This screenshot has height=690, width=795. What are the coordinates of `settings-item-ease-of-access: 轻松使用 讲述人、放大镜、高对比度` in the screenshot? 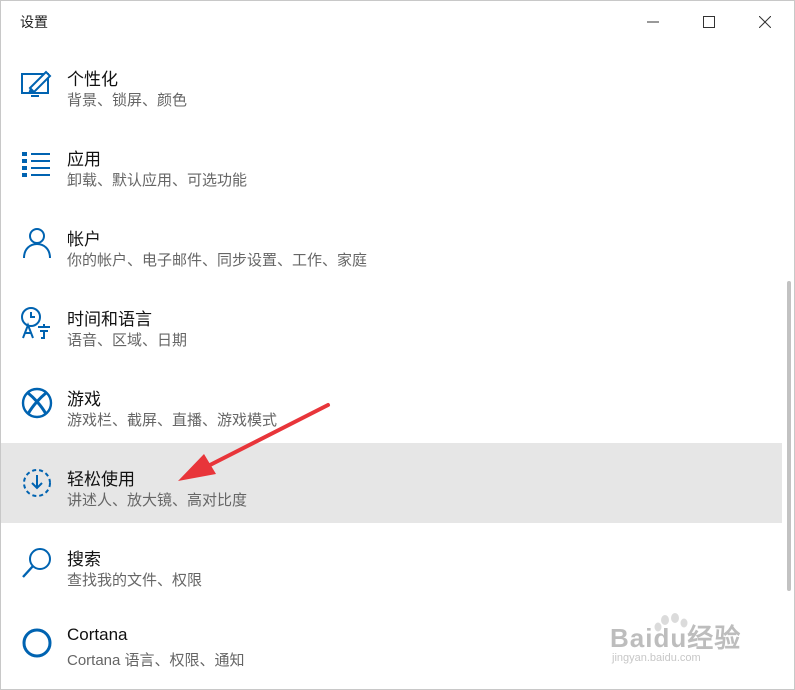 It's located at (391, 483).